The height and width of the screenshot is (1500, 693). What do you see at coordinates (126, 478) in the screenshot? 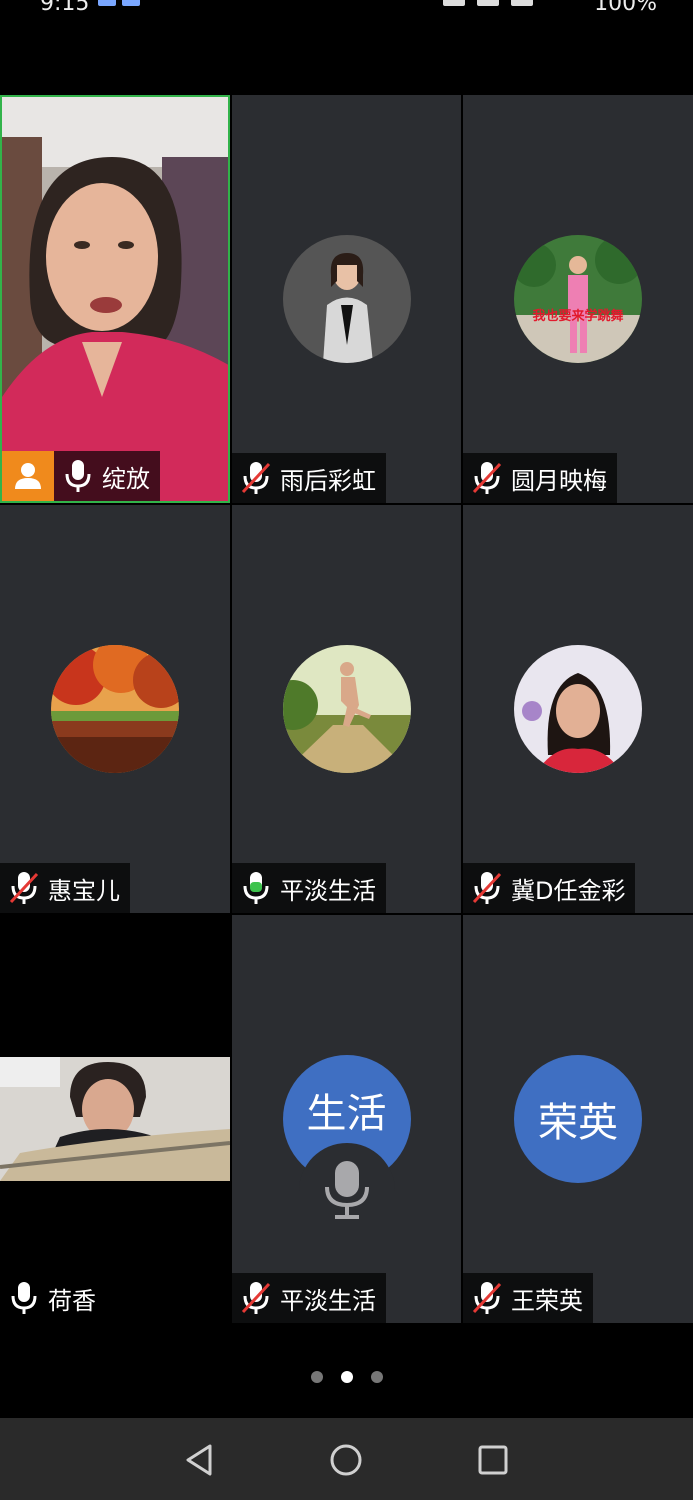
I see `participant-name: 绽放` at bounding box center [126, 478].